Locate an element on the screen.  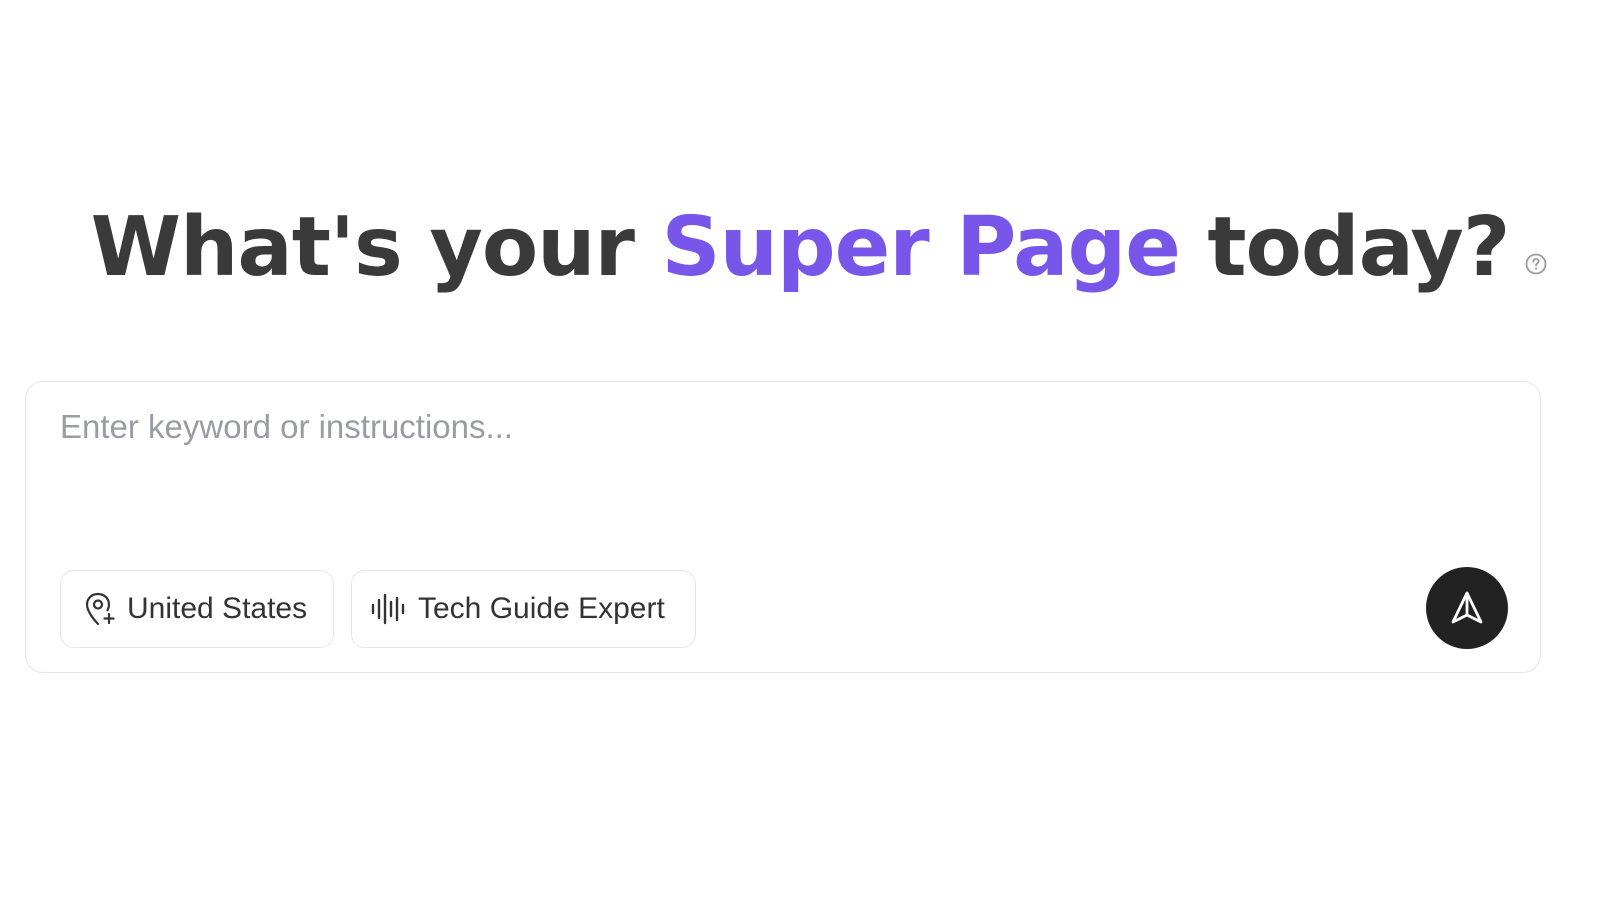
question-circle-icon is located at coordinates (1536, 236).